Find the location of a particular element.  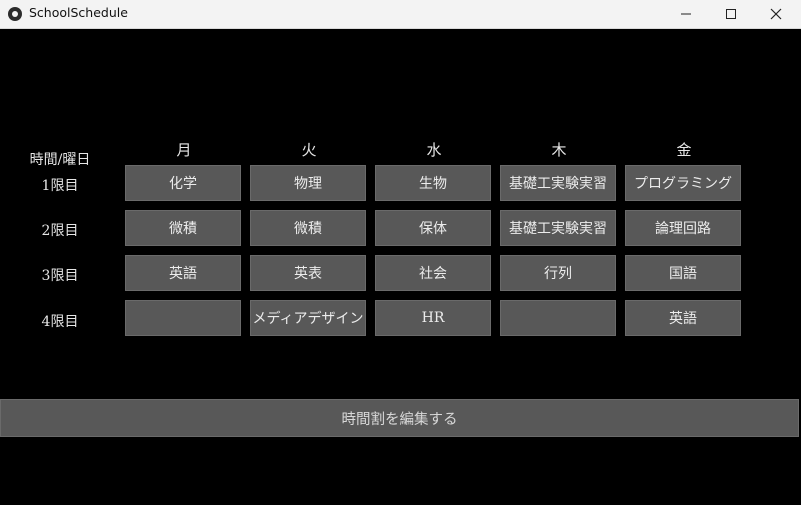

period-label-4: 4限目 is located at coordinates (60, 322).